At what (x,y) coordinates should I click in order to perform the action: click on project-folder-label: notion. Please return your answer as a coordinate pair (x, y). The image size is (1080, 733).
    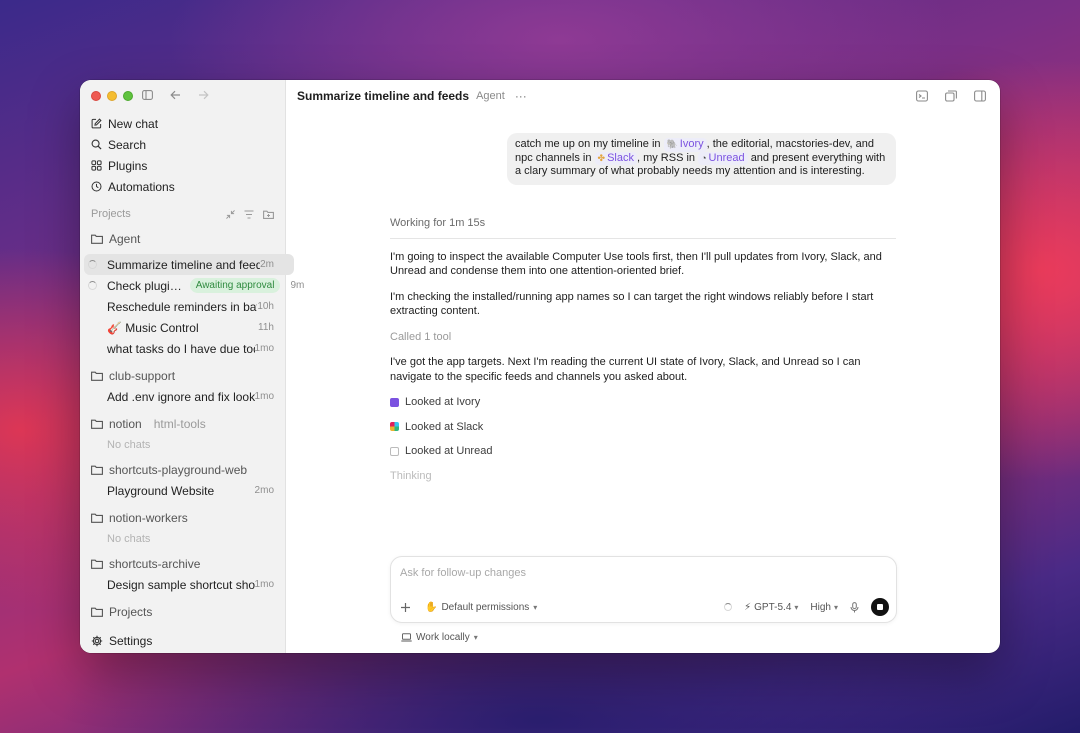
    Looking at the image, I should click on (125, 423).